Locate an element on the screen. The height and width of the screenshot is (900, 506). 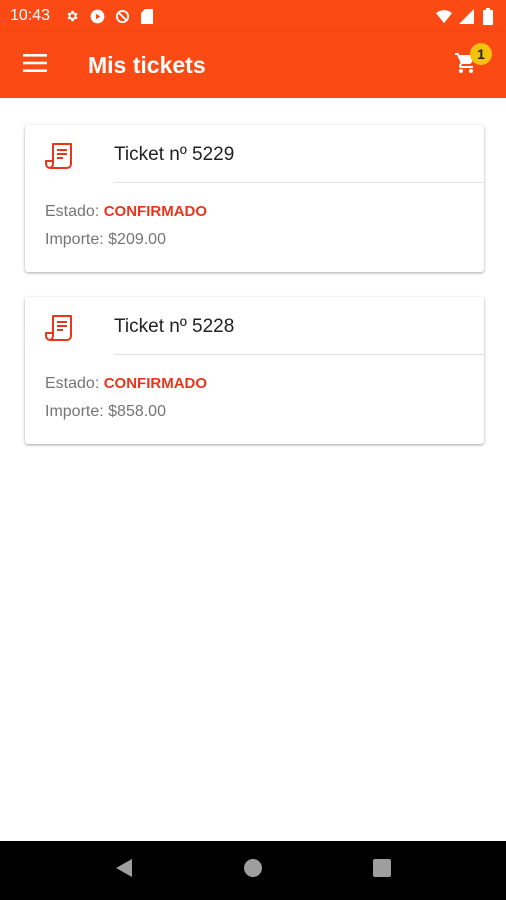
app-bar: Mis tickets 1 is located at coordinates (253, 65).